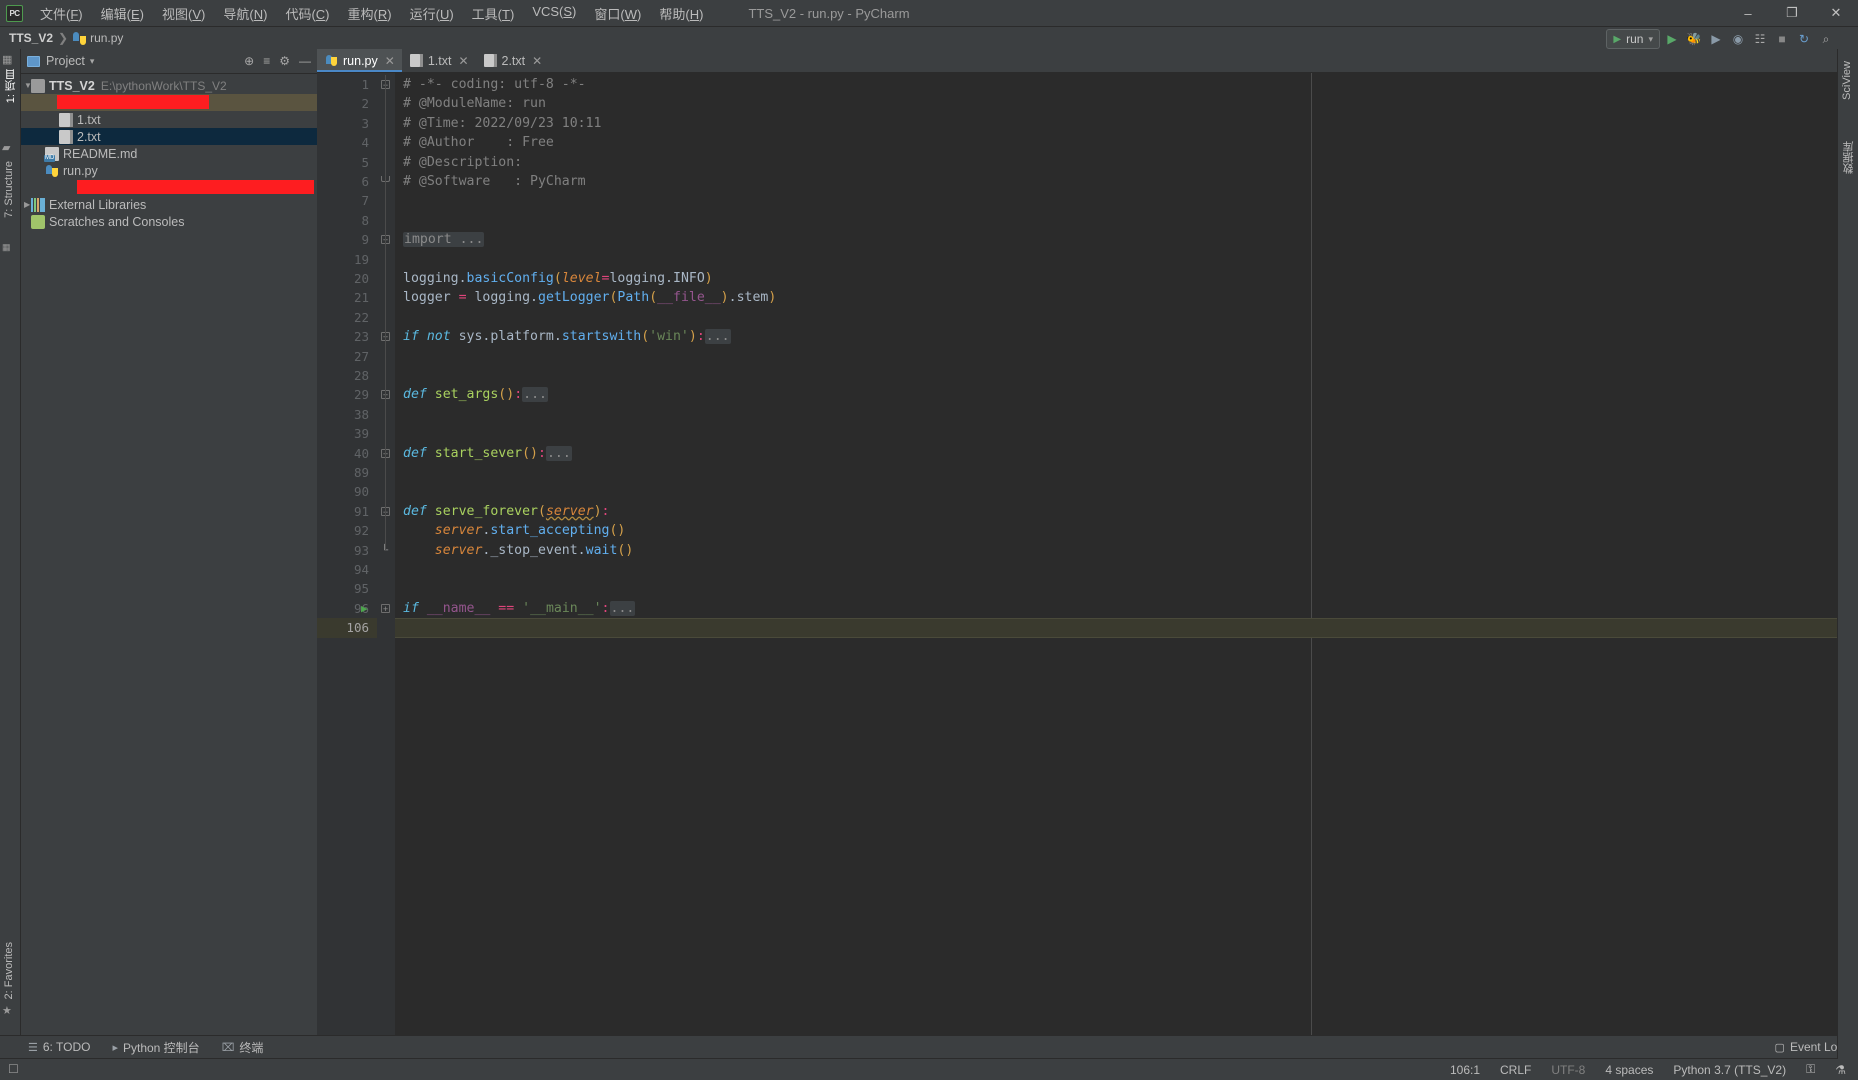  I want to click on bottom-tool-label: Python 控制台, so click(161, 1047).